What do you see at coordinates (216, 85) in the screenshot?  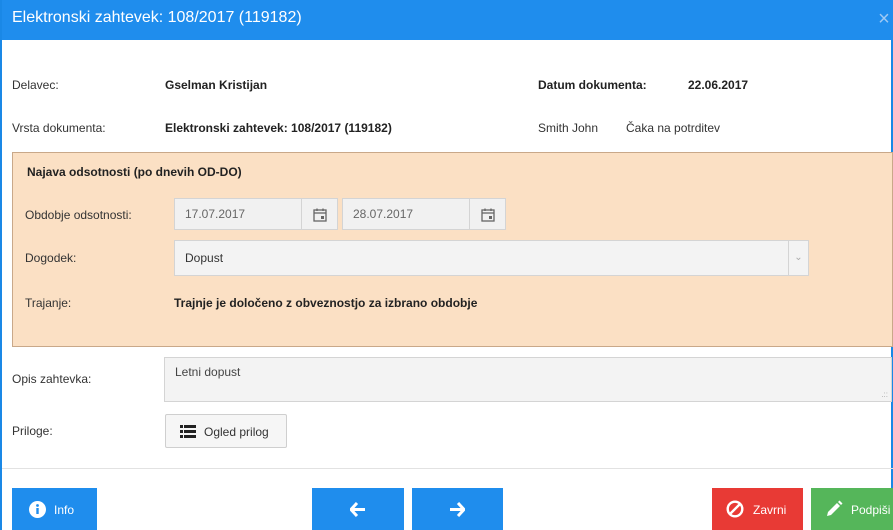 I see `worker-value: Gselman Kristijan` at bounding box center [216, 85].